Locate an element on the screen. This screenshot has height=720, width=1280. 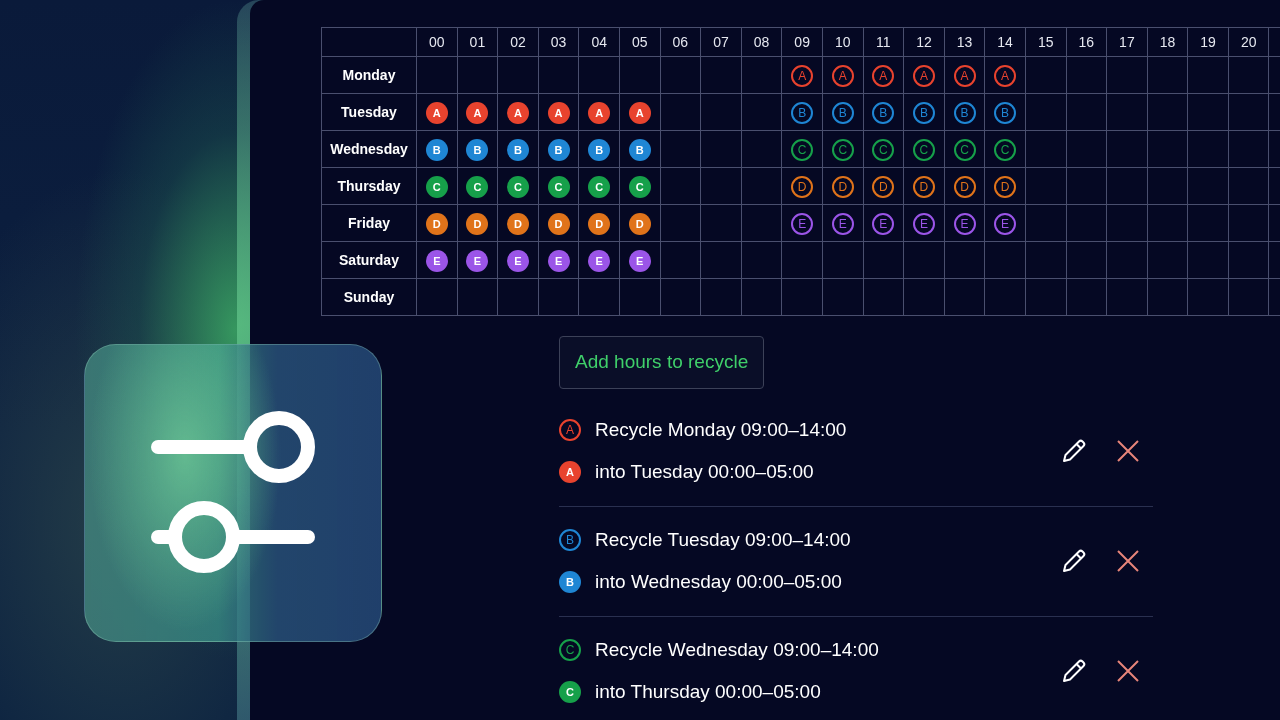
column-header: 18 is located at coordinates (1167, 42).